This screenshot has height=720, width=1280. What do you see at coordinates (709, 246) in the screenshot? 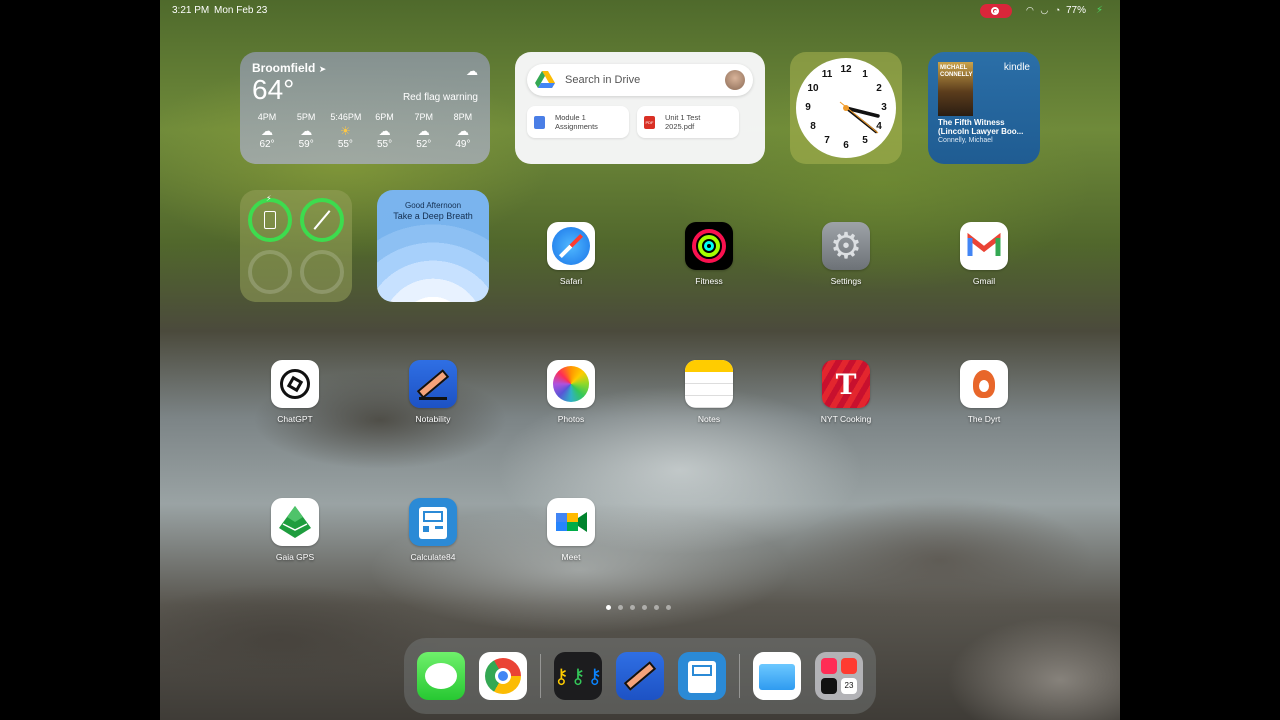
I see `fitness-icon` at bounding box center [709, 246].